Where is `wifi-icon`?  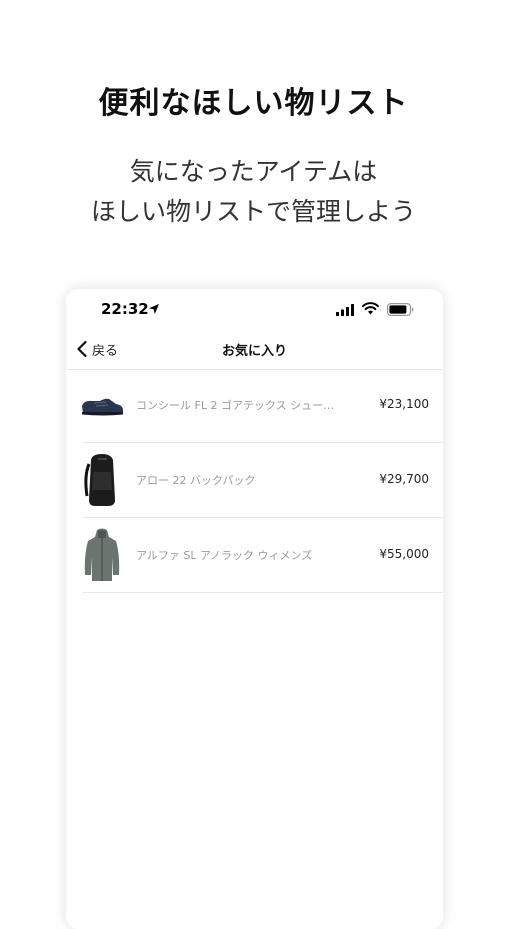
wifi-icon is located at coordinates (370, 308).